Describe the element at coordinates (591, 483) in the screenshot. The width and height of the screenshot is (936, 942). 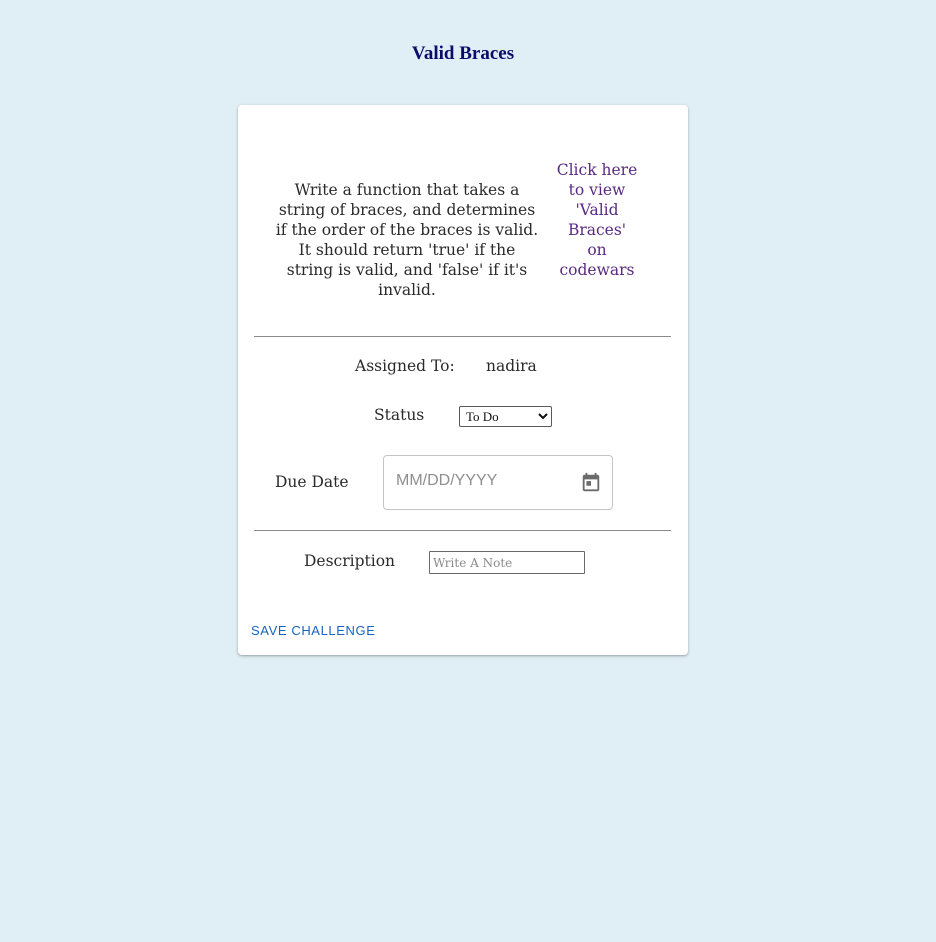
I see `calendar-icon` at that location.